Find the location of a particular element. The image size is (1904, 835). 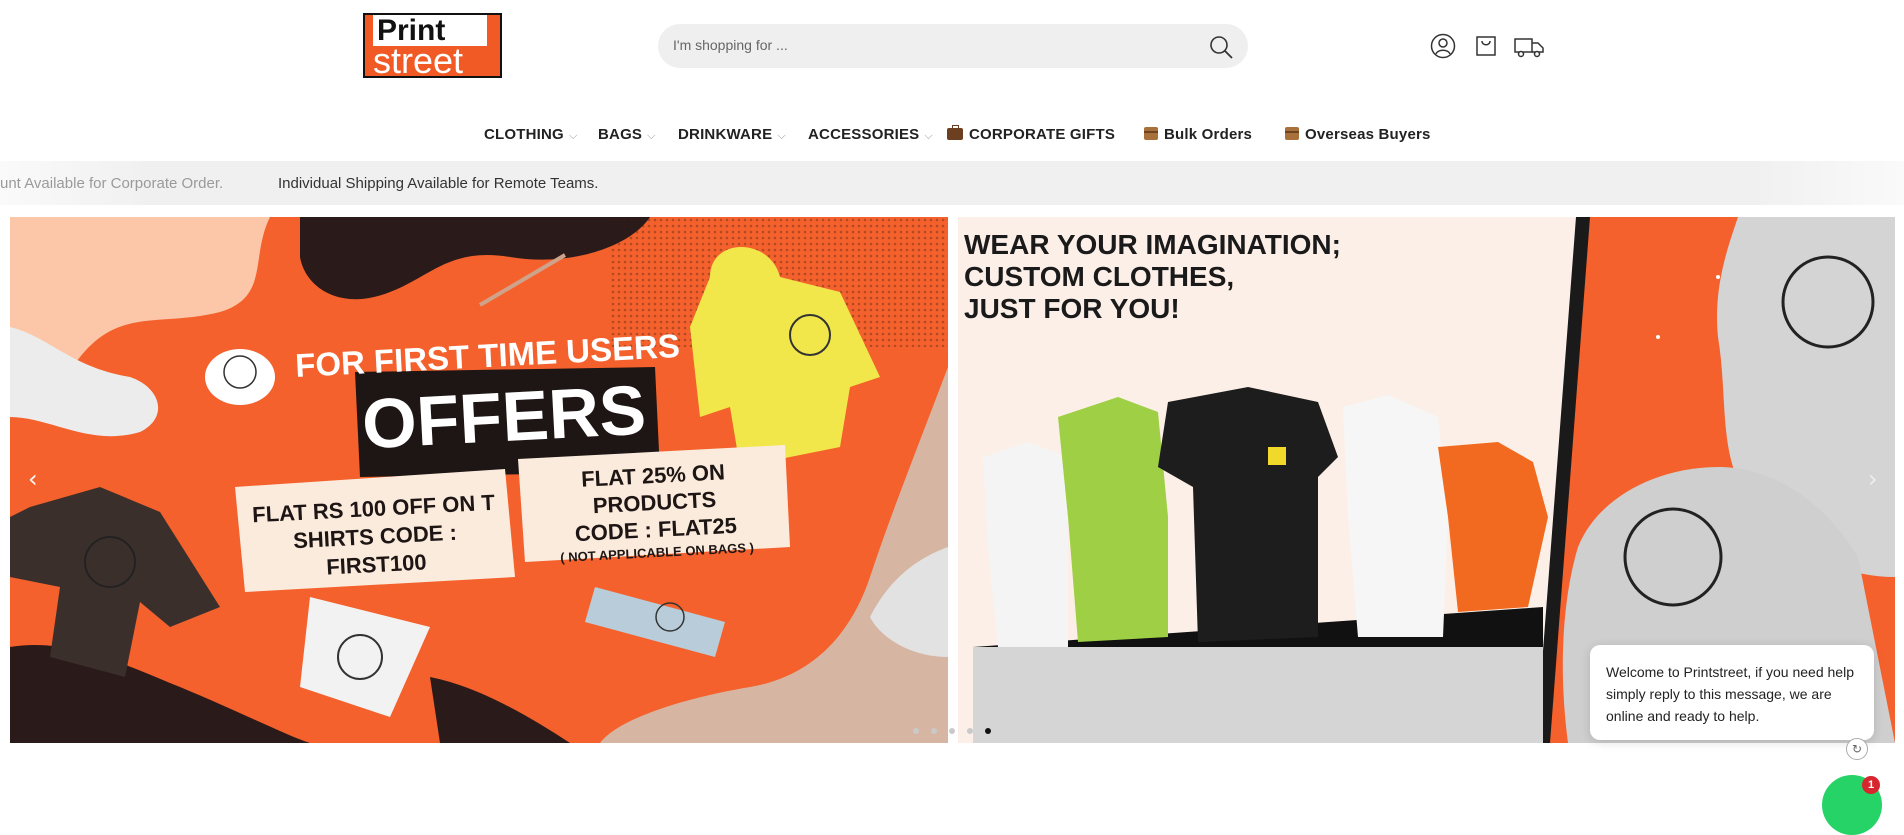

nav-item-label: BAGS is located at coordinates (620, 134).